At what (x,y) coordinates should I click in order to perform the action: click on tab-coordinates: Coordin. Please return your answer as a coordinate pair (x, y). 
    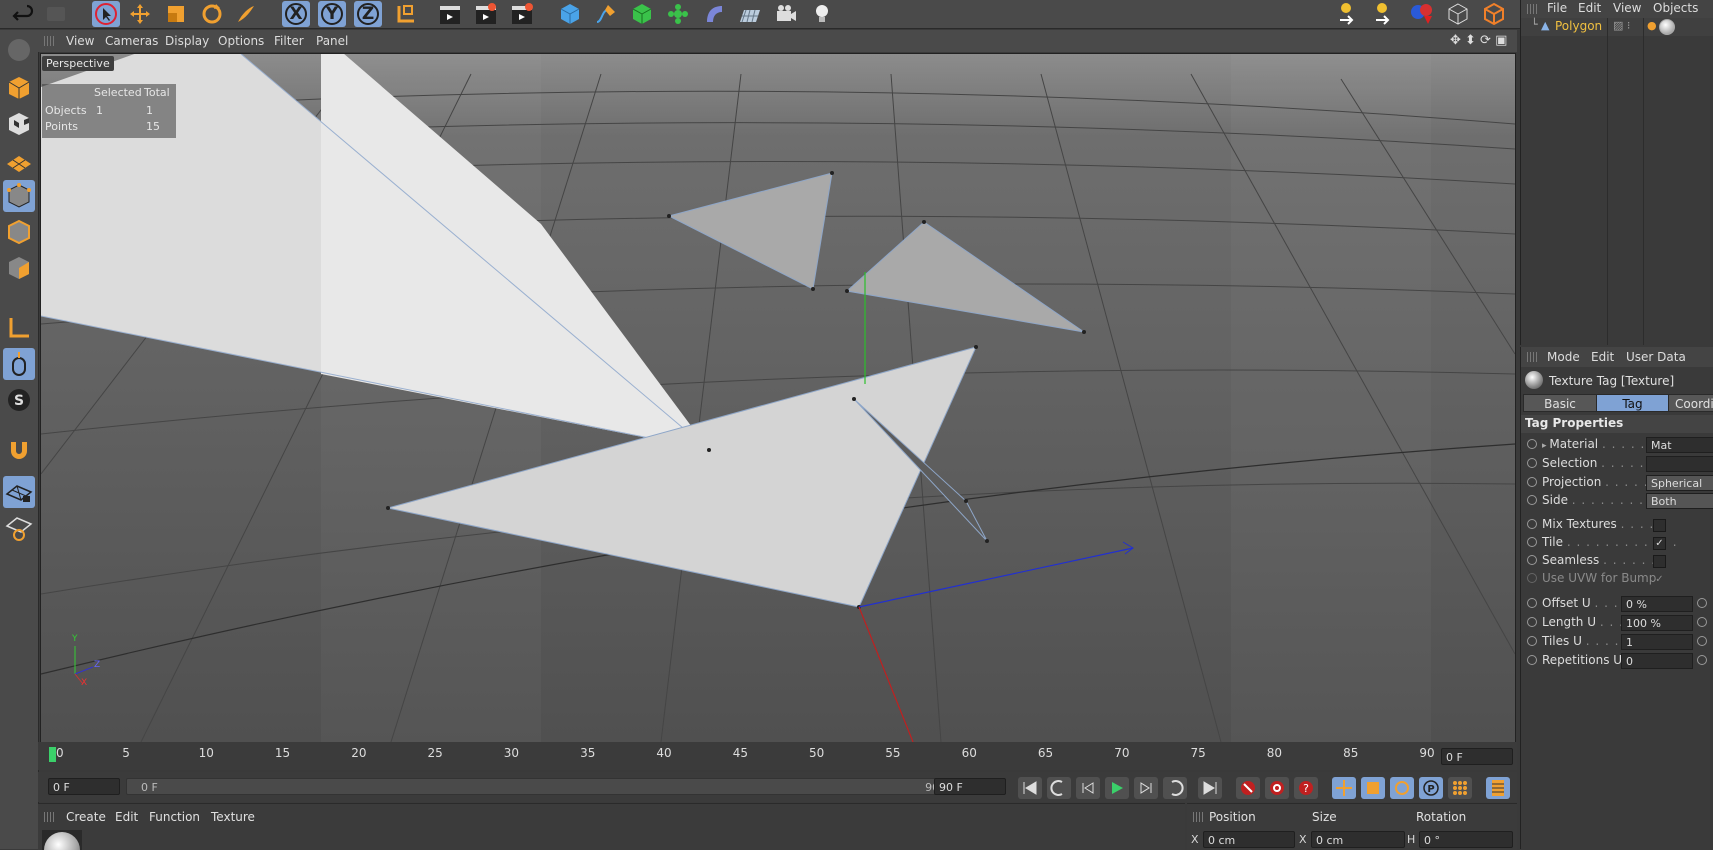
    Looking at the image, I should click on (1690, 403).